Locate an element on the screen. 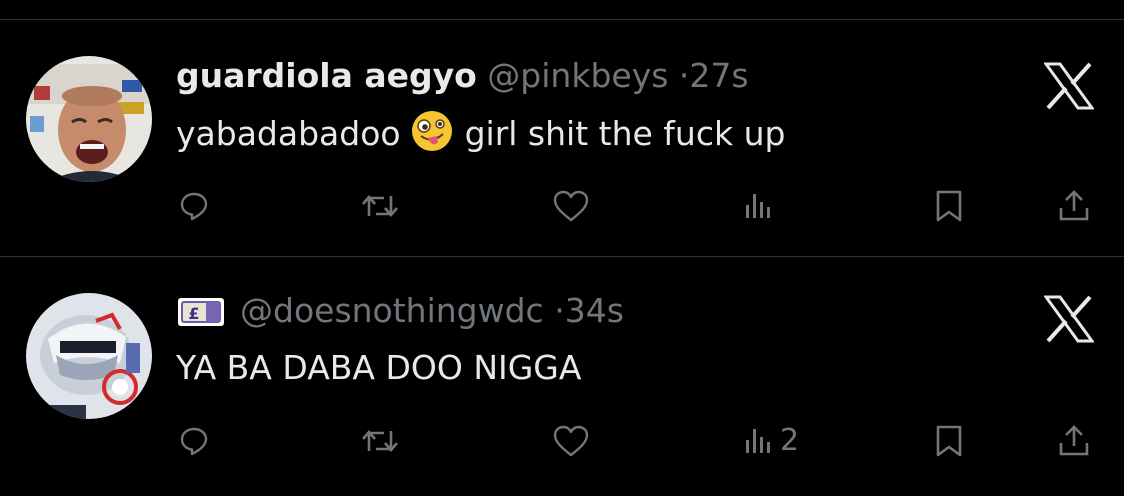 The image size is (1124, 496). zany-face-emoji is located at coordinates (432, 131).